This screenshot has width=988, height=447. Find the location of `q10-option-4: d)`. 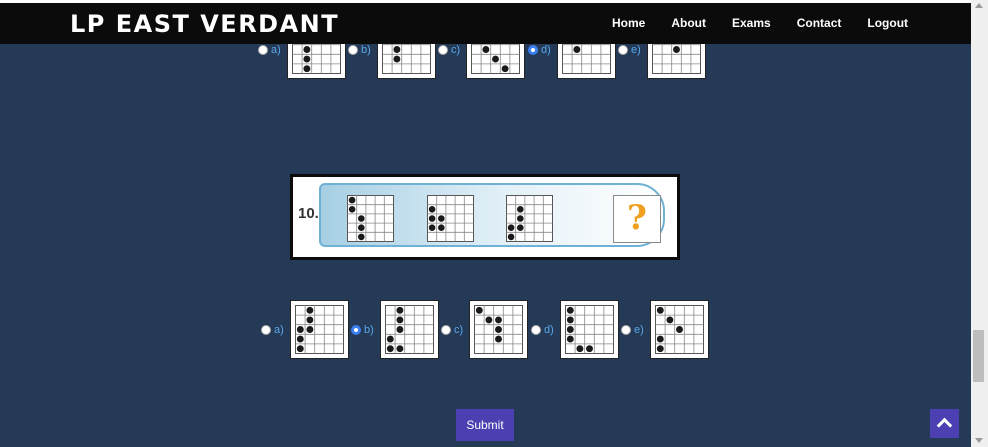

q10-option-4: d) is located at coordinates (575, 329).